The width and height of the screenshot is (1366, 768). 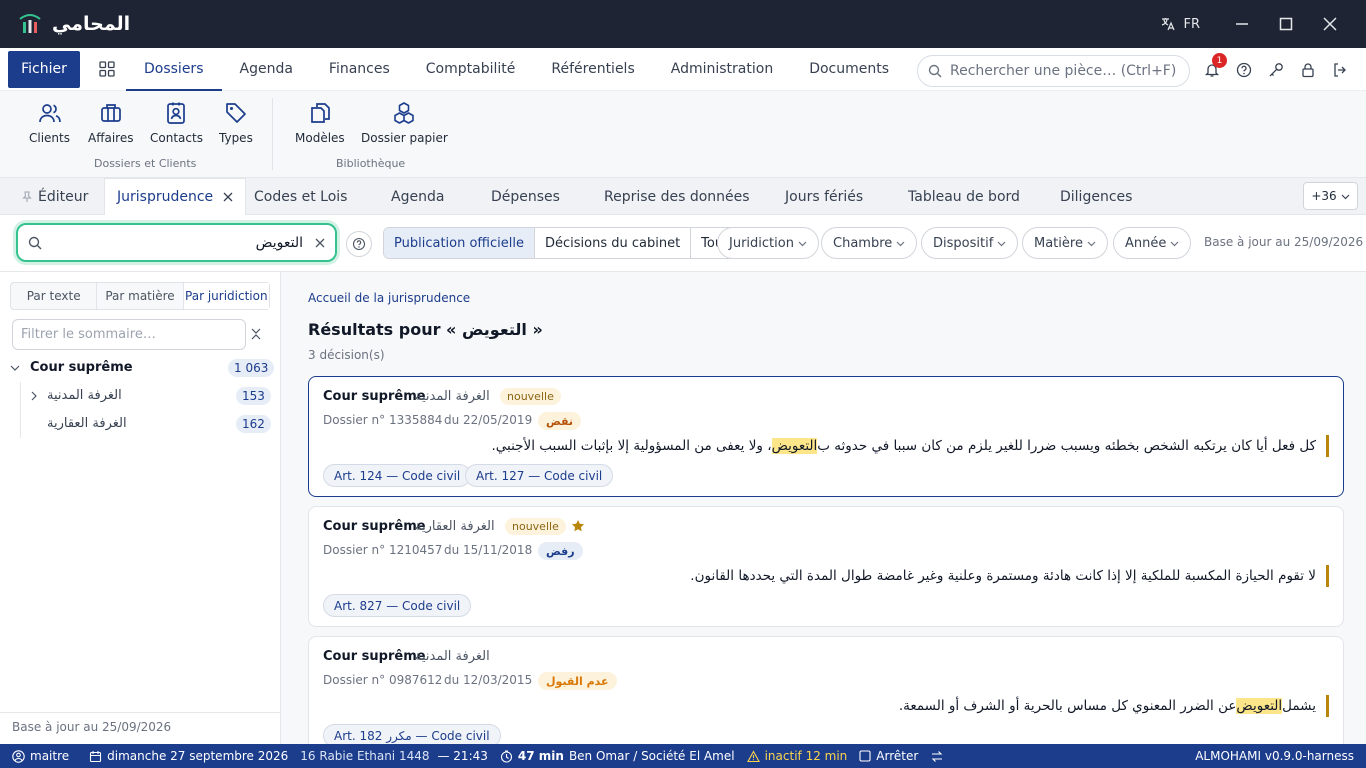 What do you see at coordinates (1180, 24) in the screenshot?
I see `language-switch: FR` at bounding box center [1180, 24].